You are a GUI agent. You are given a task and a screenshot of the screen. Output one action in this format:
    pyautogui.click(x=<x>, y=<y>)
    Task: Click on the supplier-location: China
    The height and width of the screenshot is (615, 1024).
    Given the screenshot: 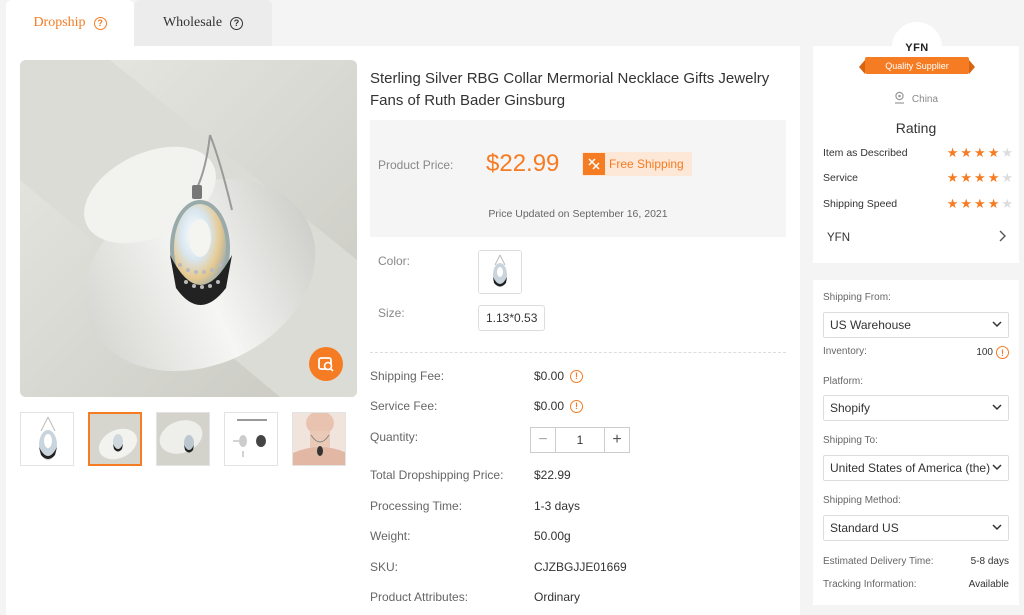 What is the action you would take?
    pyautogui.click(x=916, y=99)
    